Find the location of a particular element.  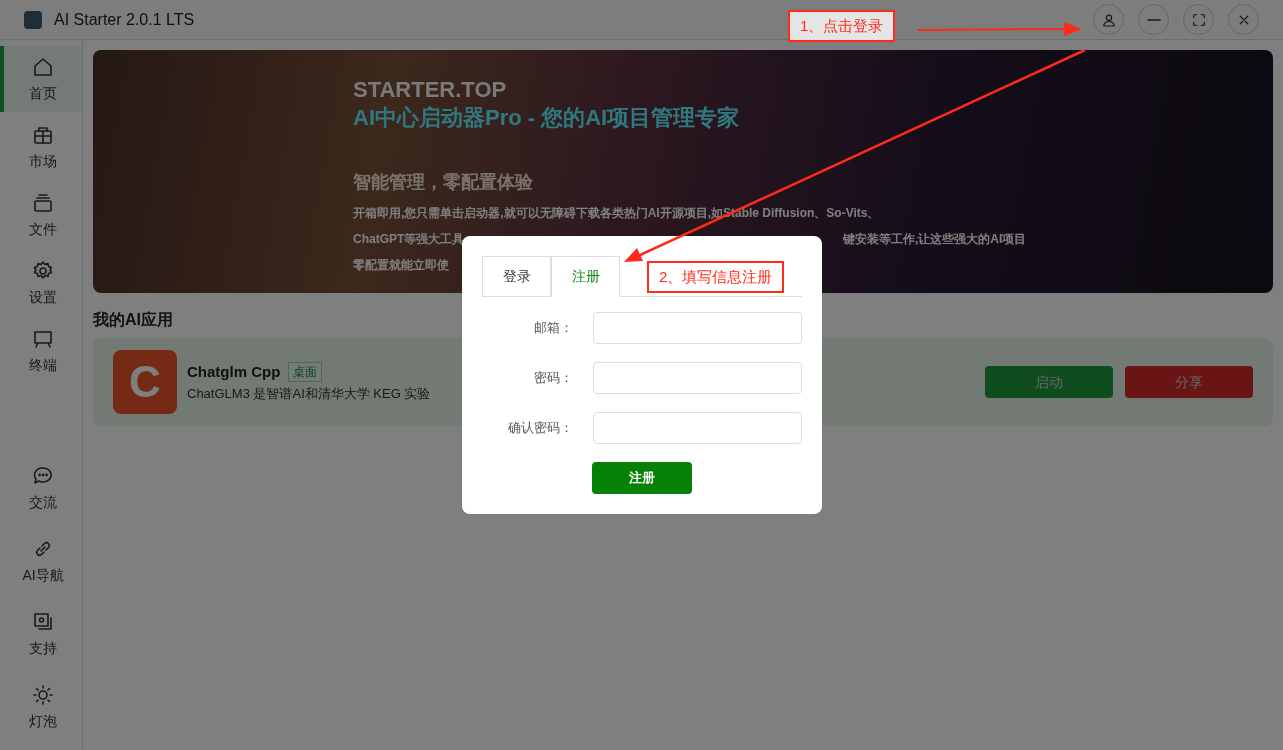

annotation-label: 2、填写信息注册 is located at coordinates (716, 277).